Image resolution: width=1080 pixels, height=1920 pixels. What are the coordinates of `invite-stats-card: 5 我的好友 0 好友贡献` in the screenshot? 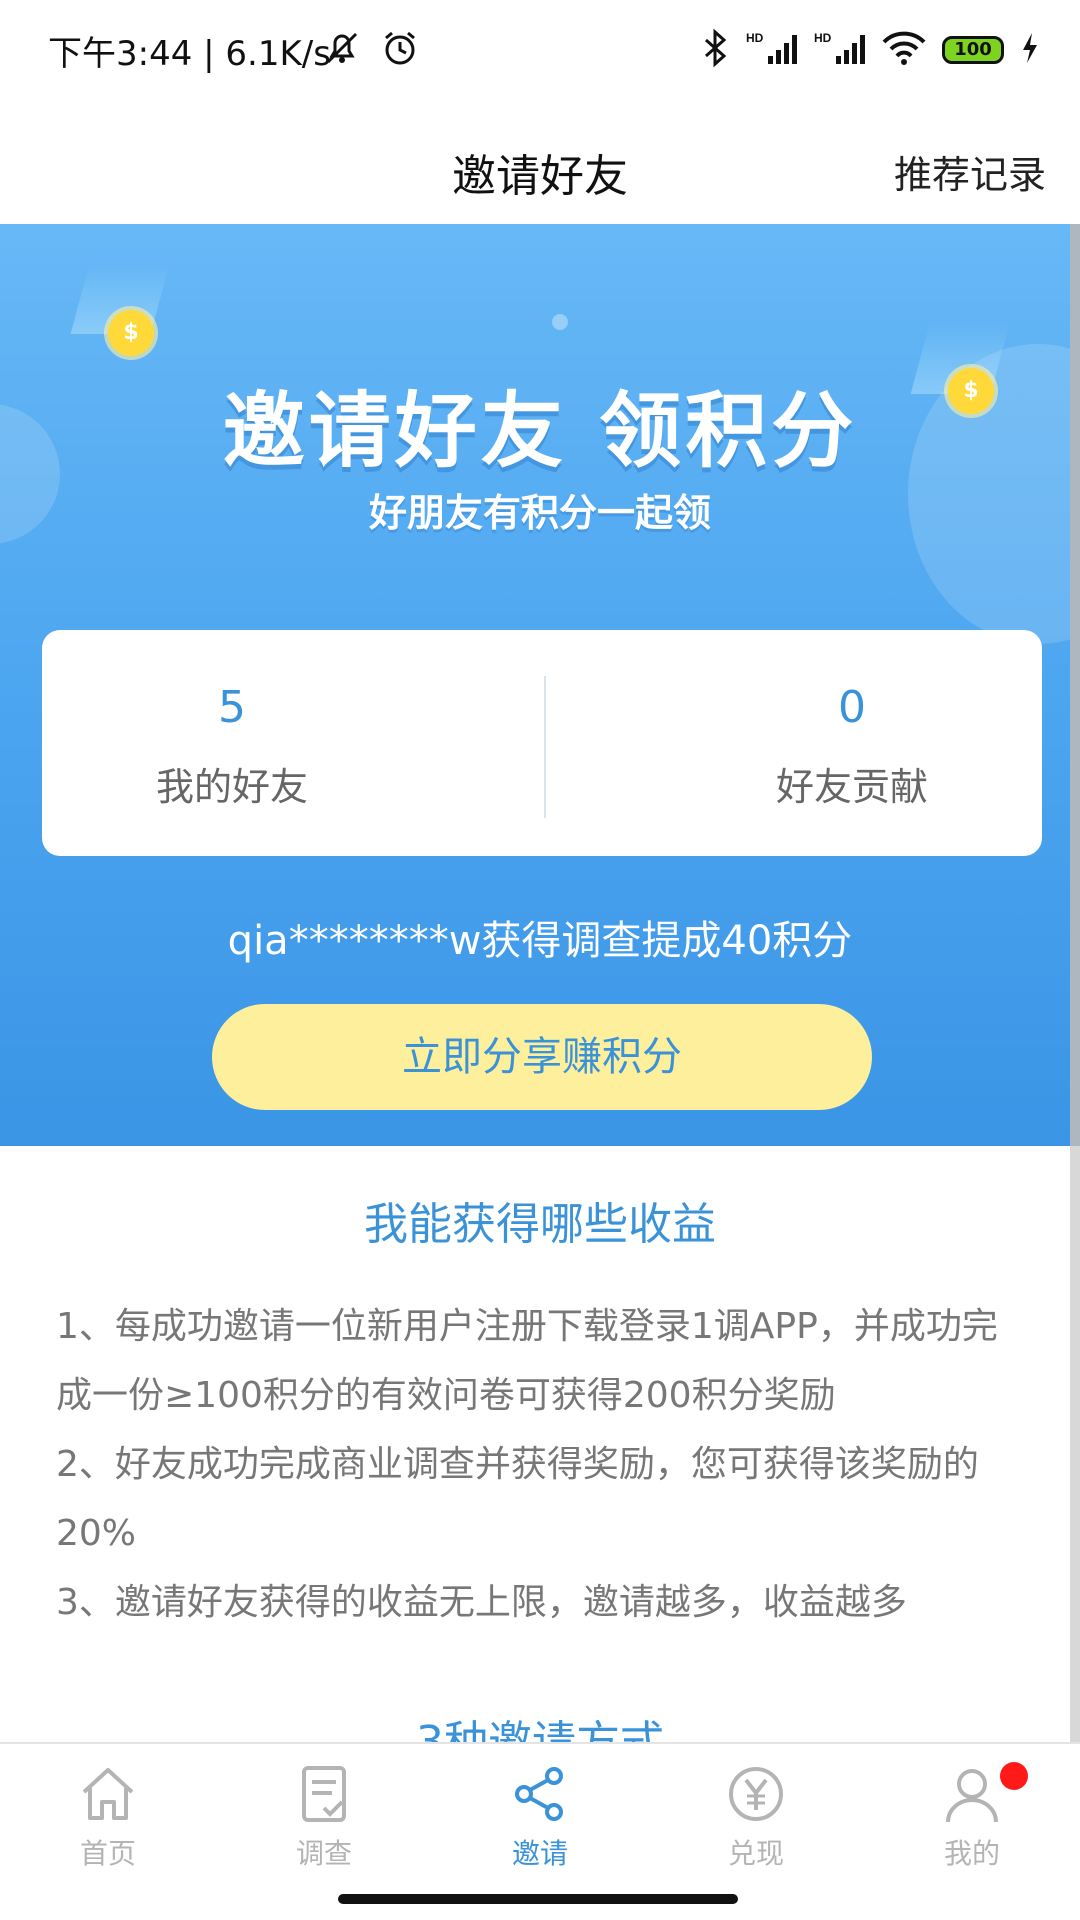 It's located at (542, 743).